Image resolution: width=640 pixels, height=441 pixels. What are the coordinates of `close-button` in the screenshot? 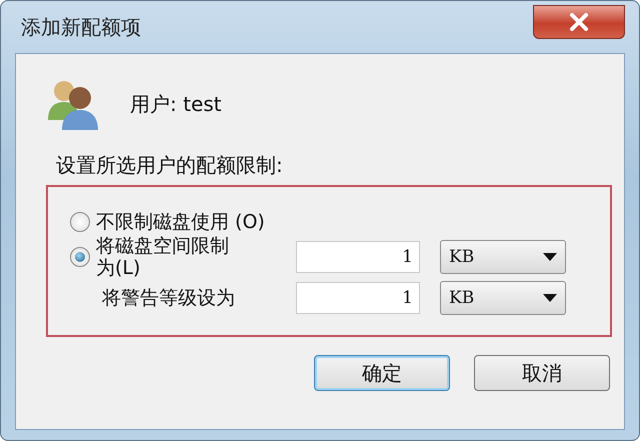 It's located at (579, 22).